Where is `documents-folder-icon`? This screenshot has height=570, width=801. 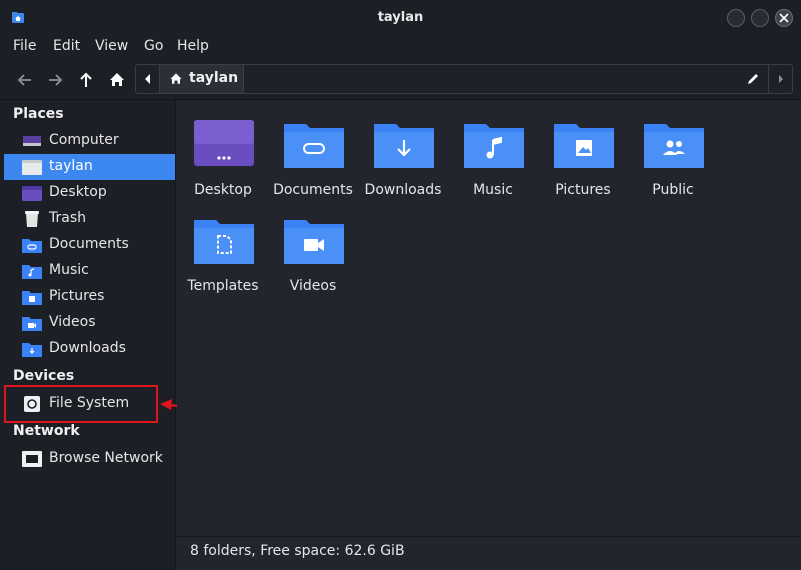
documents-folder-icon is located at coordinates (314, 146).